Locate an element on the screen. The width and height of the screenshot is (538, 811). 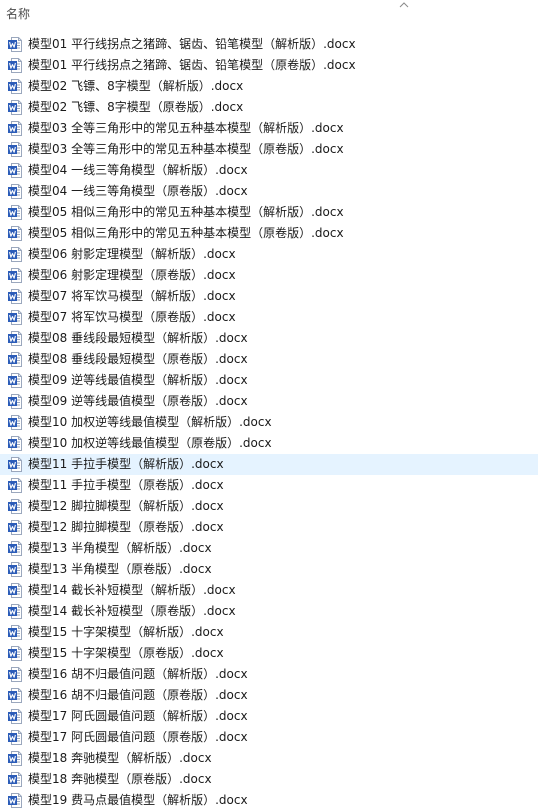
file-row: 模型07 将军饮马模型（解析版）.docx is located at coordinates (269, 296).